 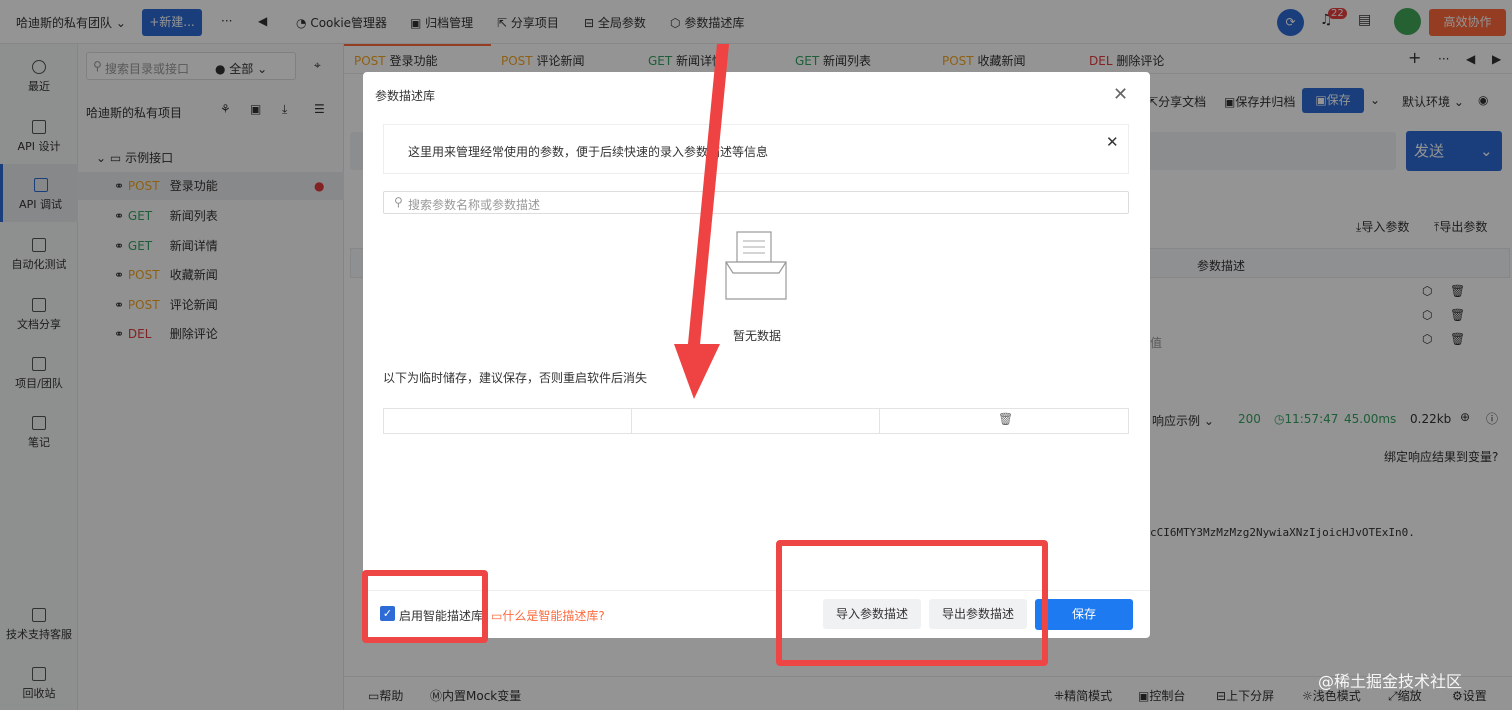 I want to click on param-search-placeholder: 搜索参数名称或参数描述, so click(x=474, y=205).